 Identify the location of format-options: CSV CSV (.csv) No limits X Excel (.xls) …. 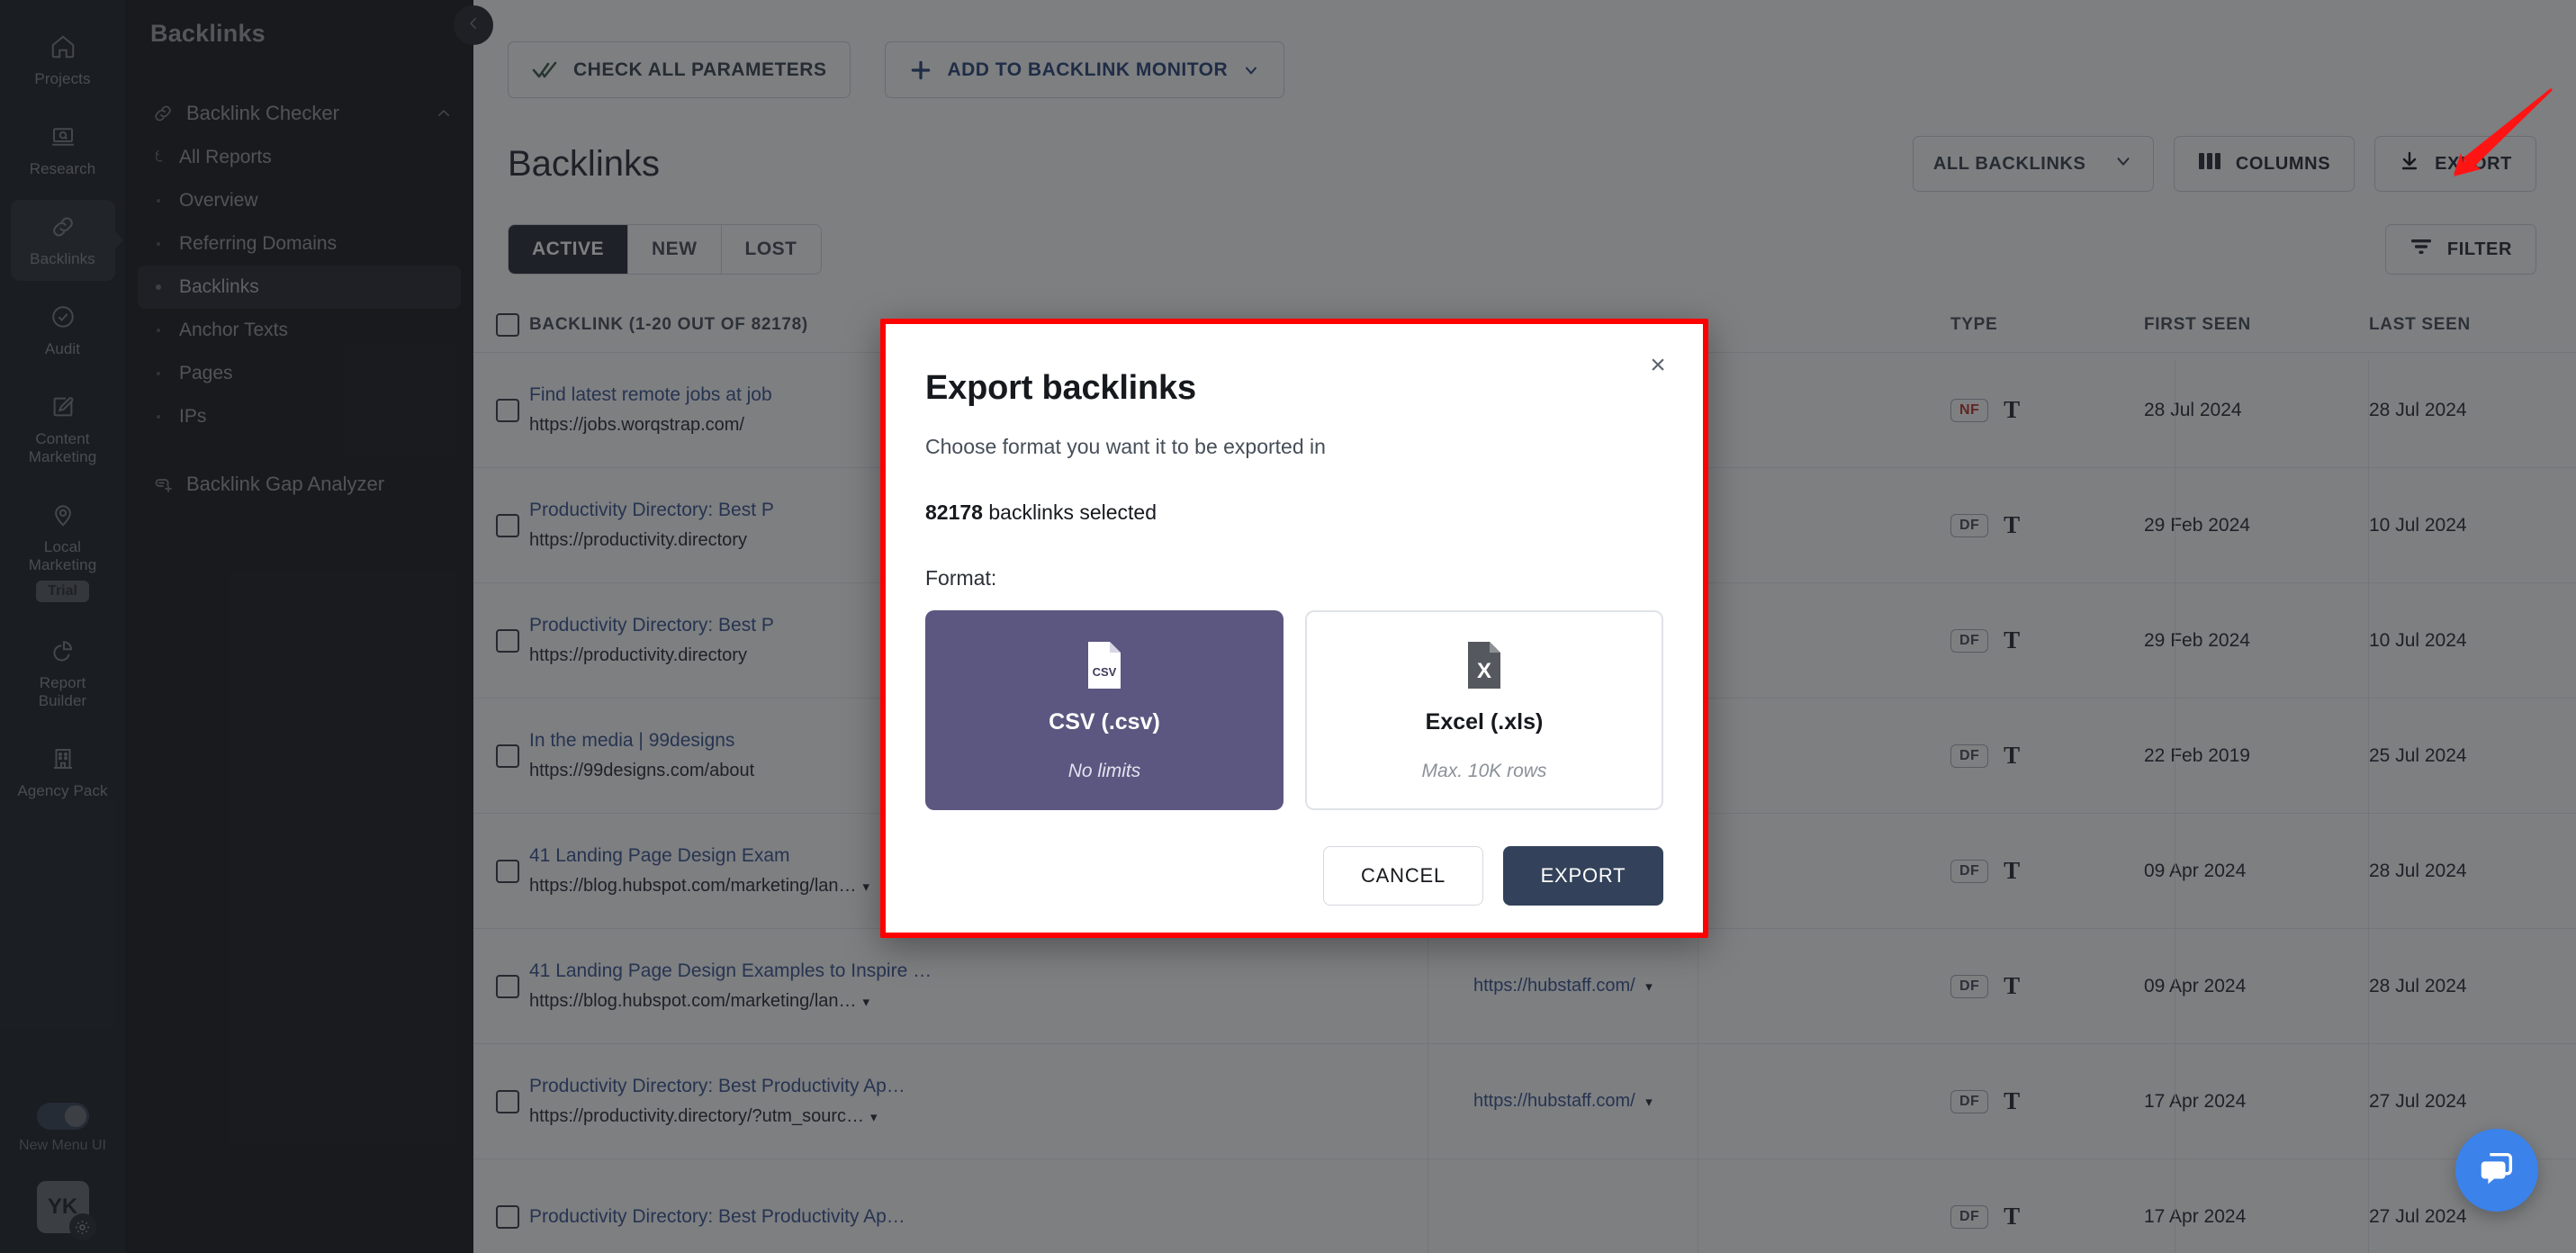
(1294, 710).